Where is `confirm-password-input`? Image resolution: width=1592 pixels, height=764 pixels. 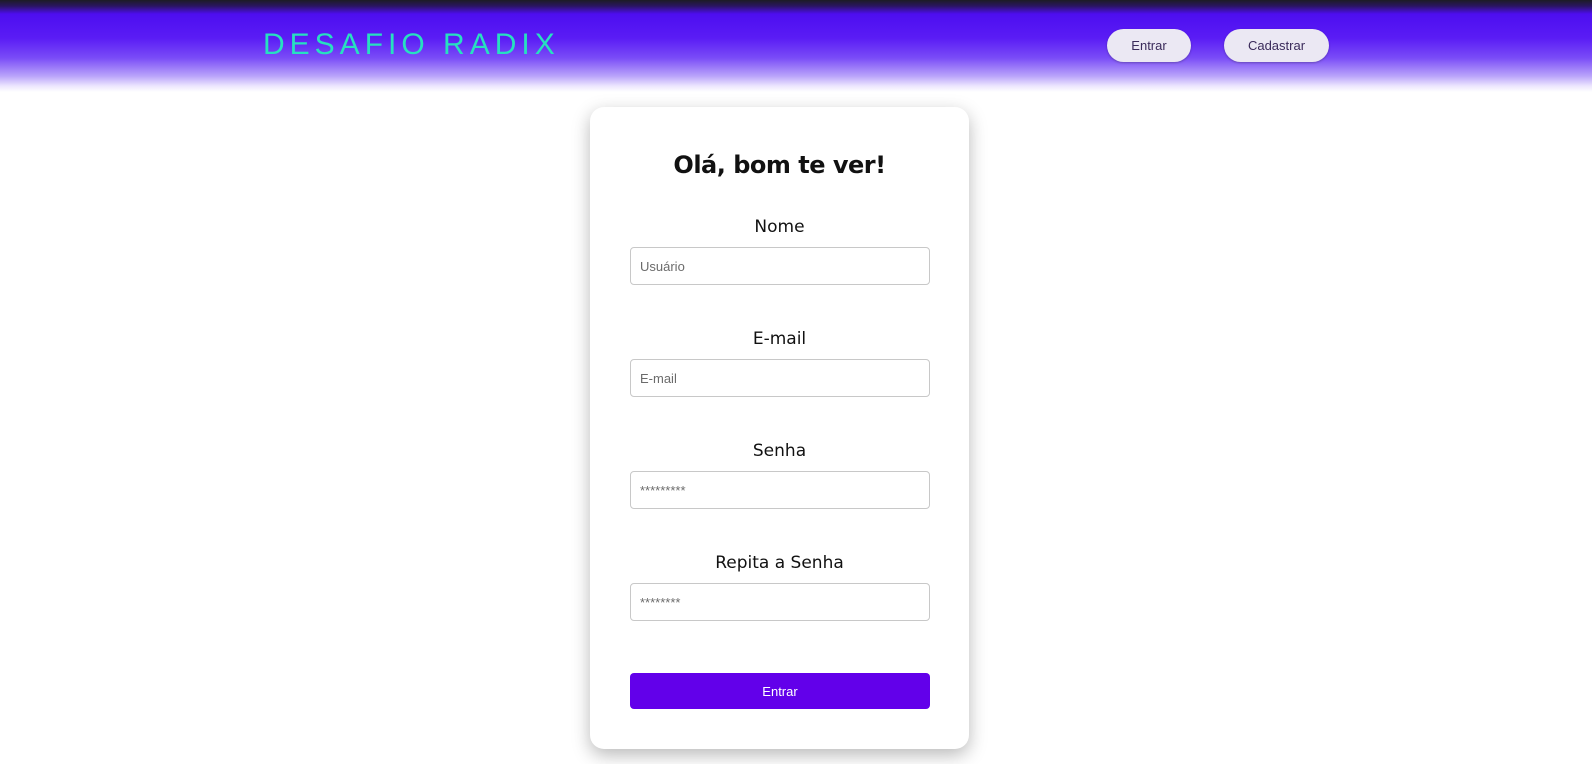 confirm-password-input is located at coordinates (780, 602).